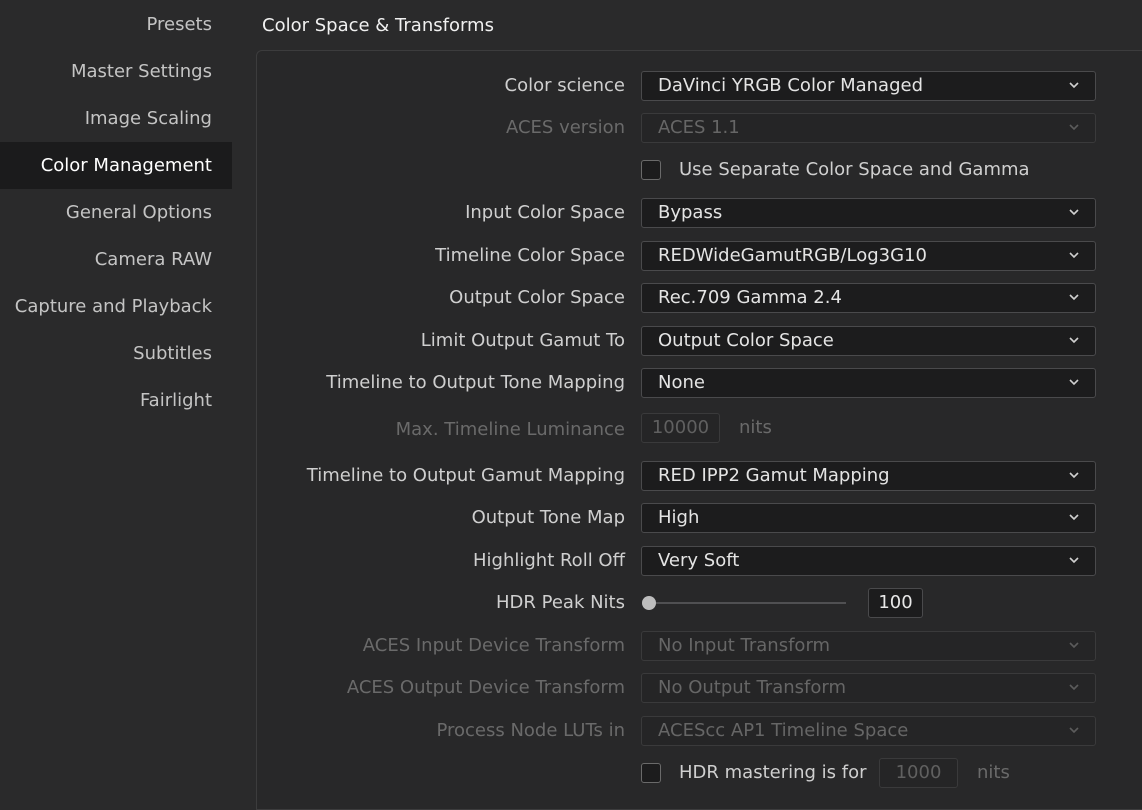  What do you see at coordinates (549, 560) in the screenshot?
I see `highlight-roll-off-label: Highlight Roll Off` at bounding box center [549, 560].